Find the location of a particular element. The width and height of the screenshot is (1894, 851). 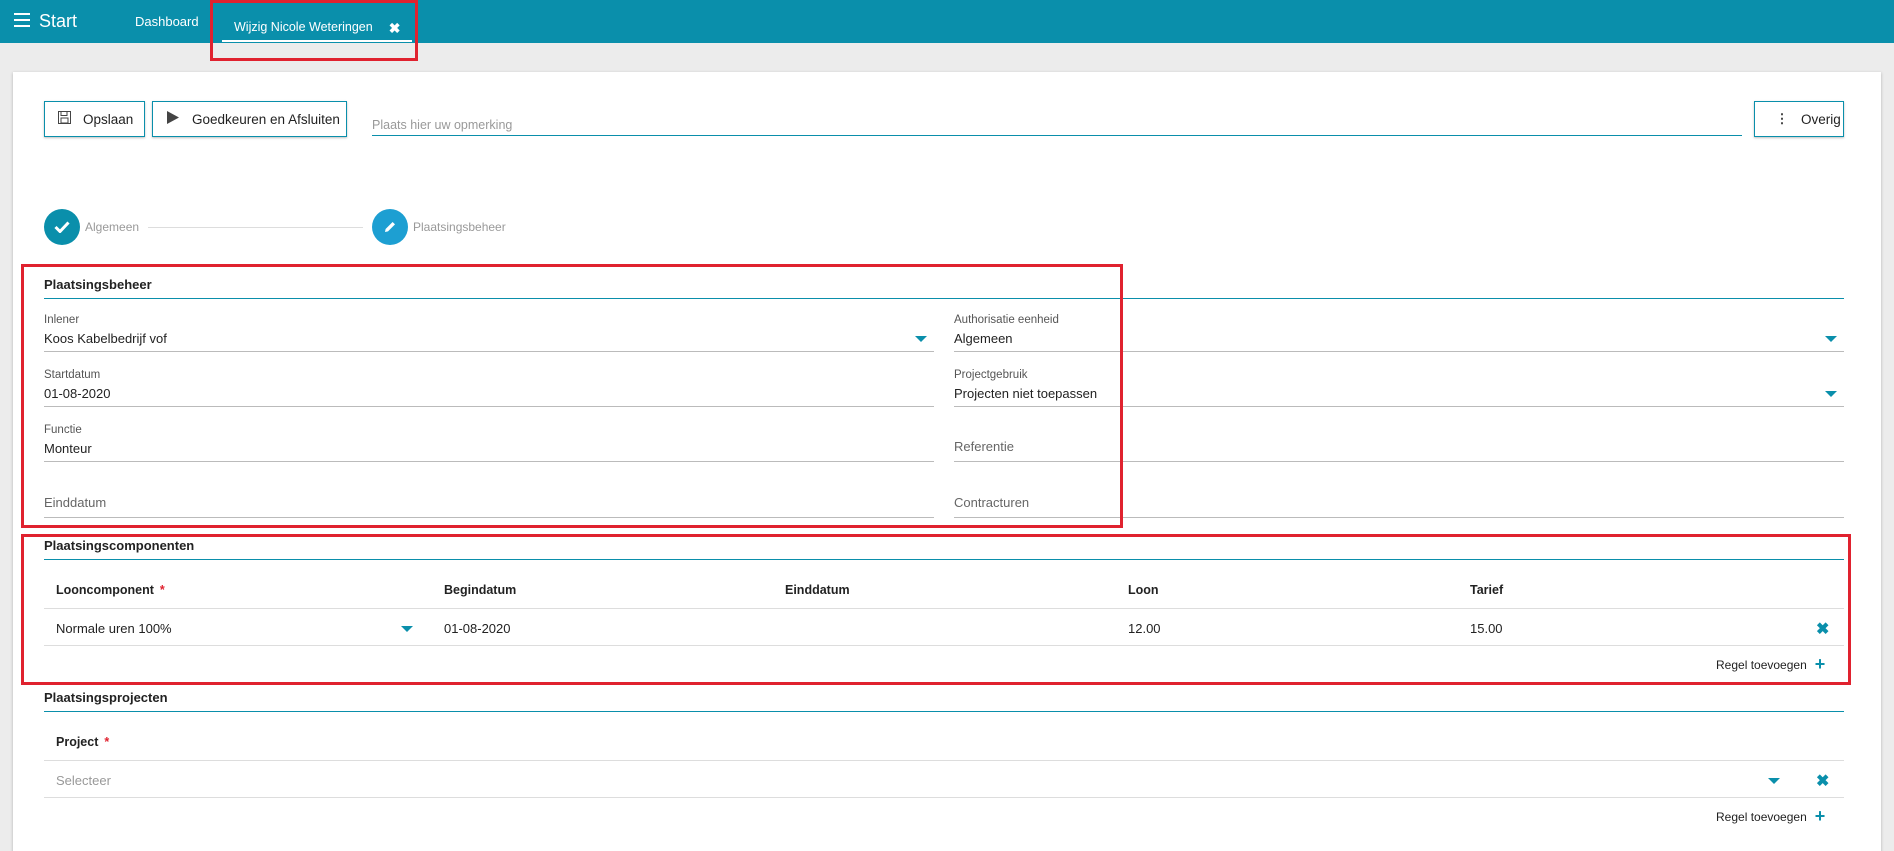

more-label: Overig is located at coordinates (1821, 119).